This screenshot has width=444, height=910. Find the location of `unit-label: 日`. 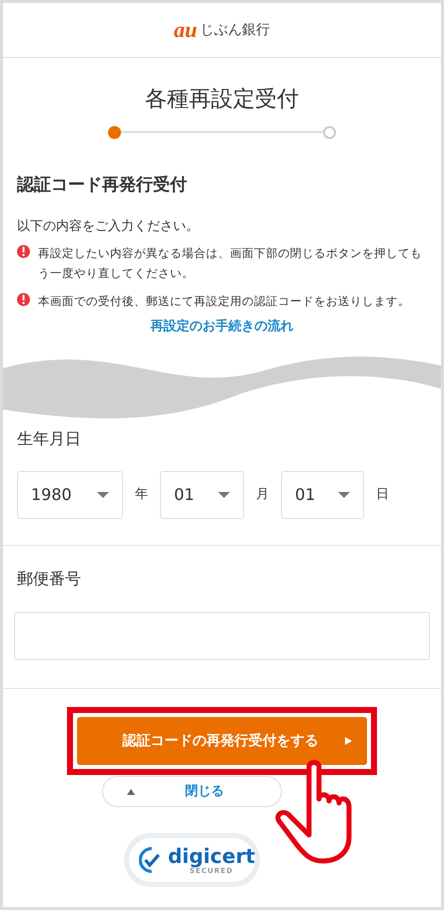

unit-label: 日 is located at coordinates (382, 495).